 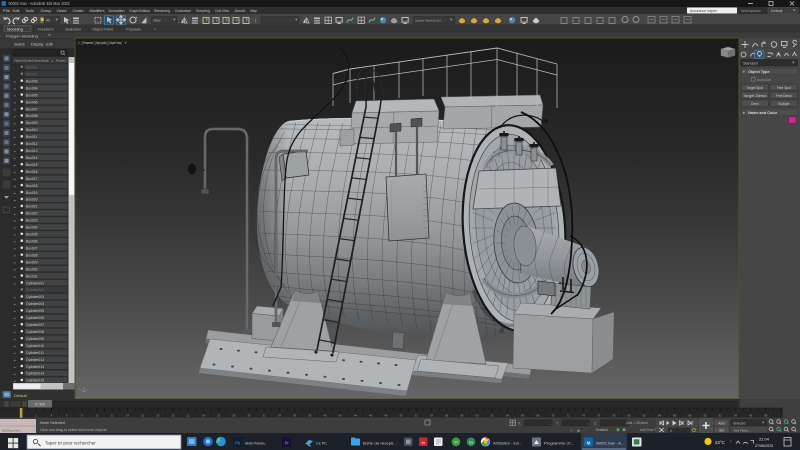 I want to click on svg-text: Box005, so click(x=32, y=95).